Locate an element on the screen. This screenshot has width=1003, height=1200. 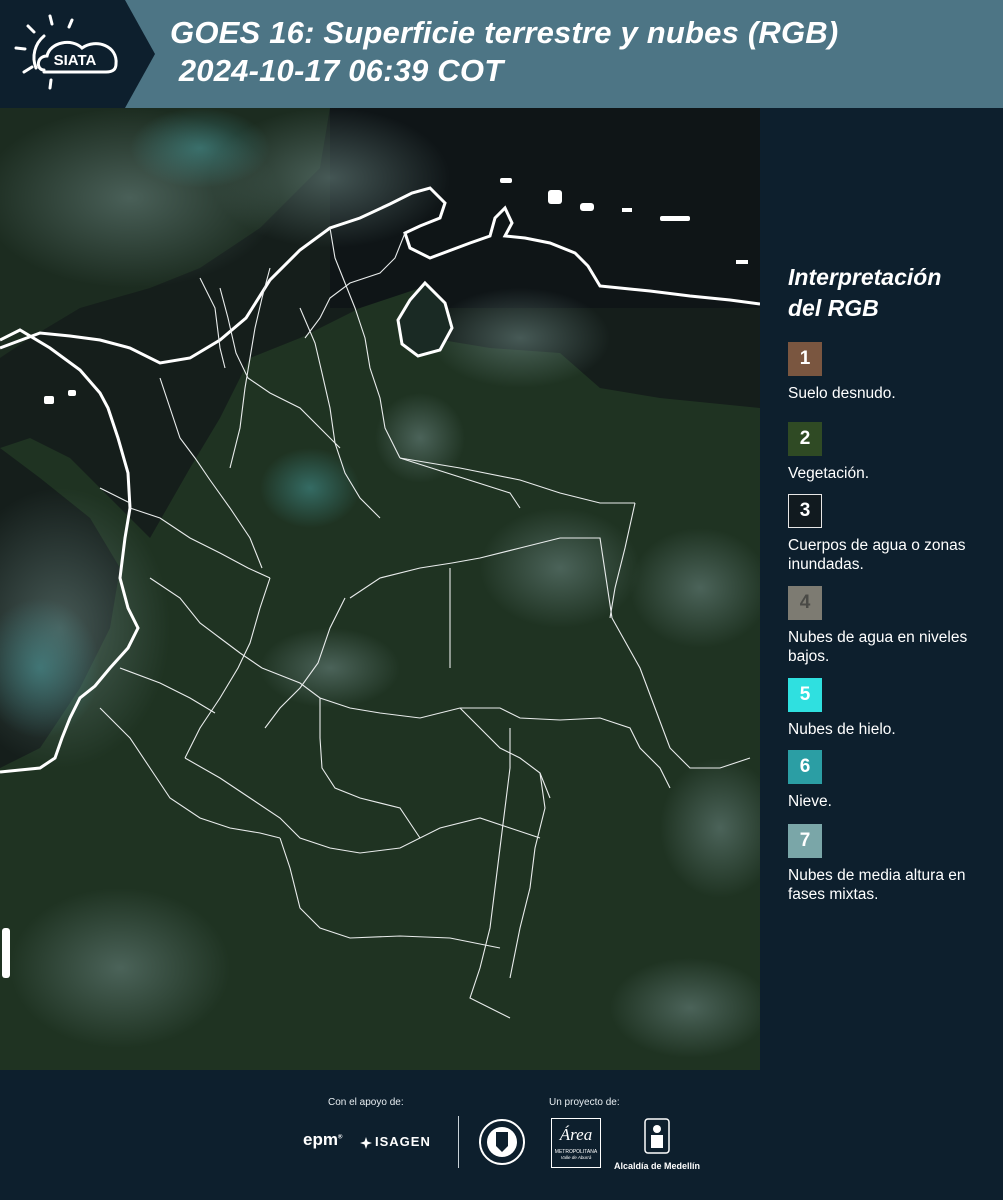
legend-swatch: 2 is located at coordinates (805, 439).